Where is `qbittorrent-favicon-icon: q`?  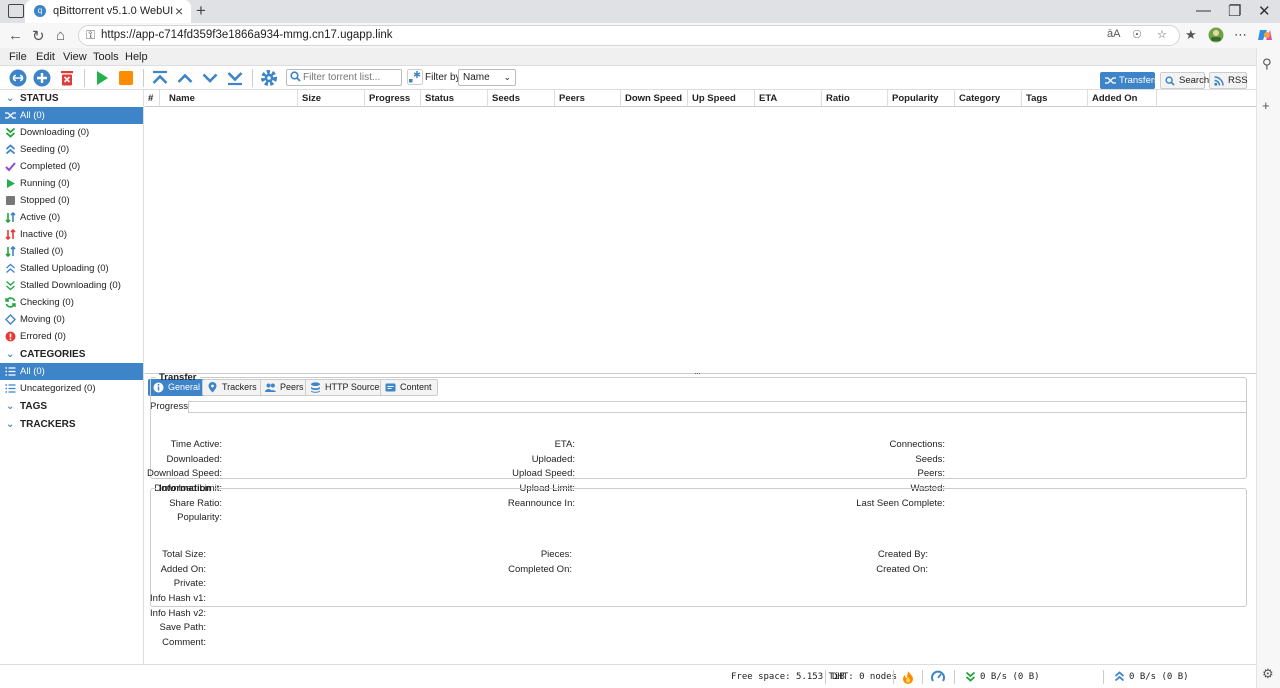
qbittorrent-favicon-icon: q is located at coordinates (40, 11).